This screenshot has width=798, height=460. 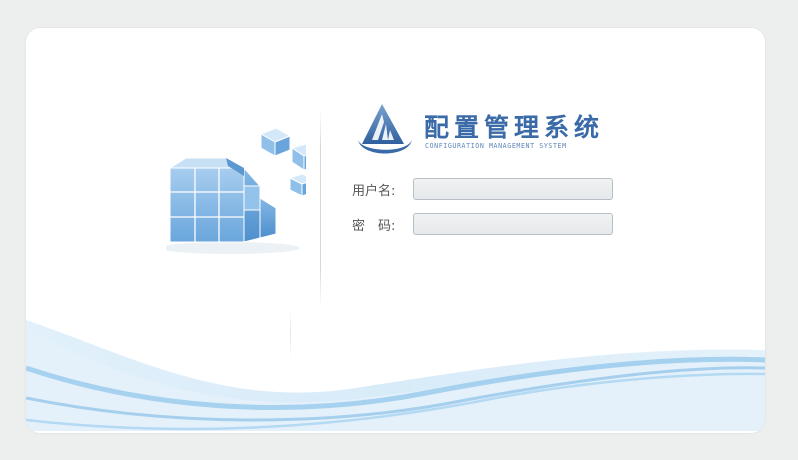 I want to click on app-title: 配置管理系统, so click(x=514, y=127).